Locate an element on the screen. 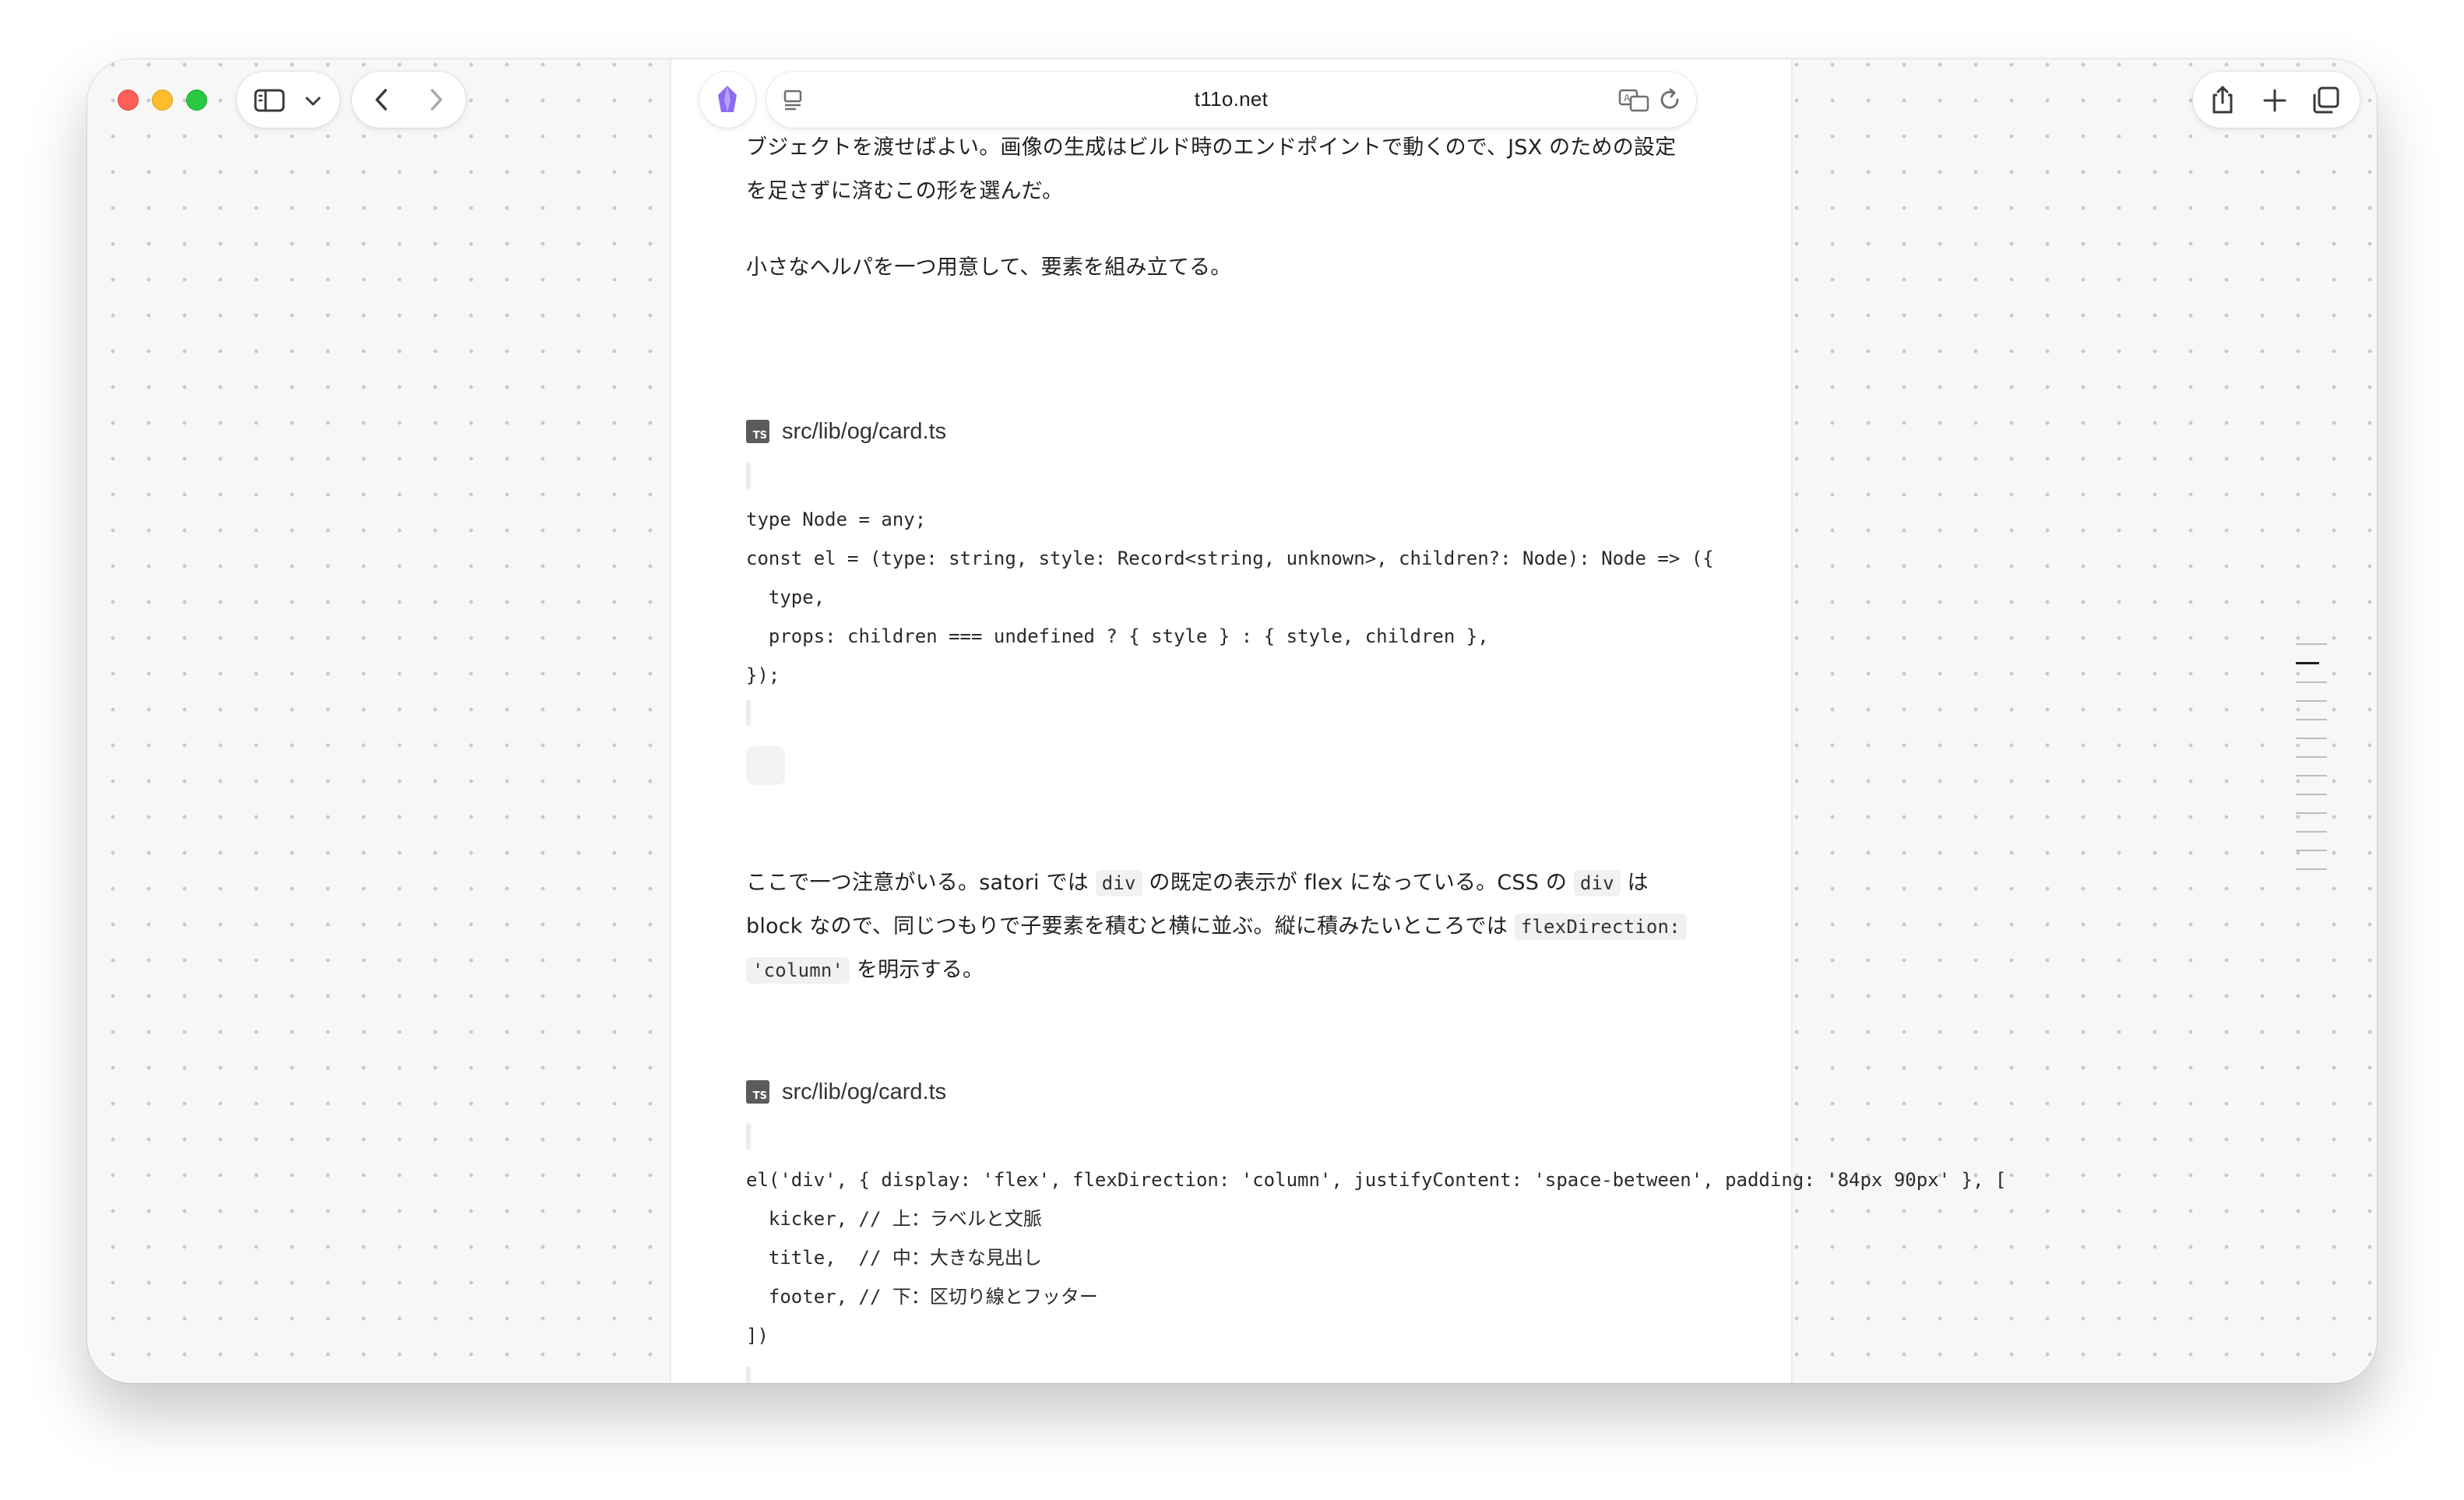 This screenshot has height=1500, width=2464. reload-icon is located at coordinates (1670, 99).